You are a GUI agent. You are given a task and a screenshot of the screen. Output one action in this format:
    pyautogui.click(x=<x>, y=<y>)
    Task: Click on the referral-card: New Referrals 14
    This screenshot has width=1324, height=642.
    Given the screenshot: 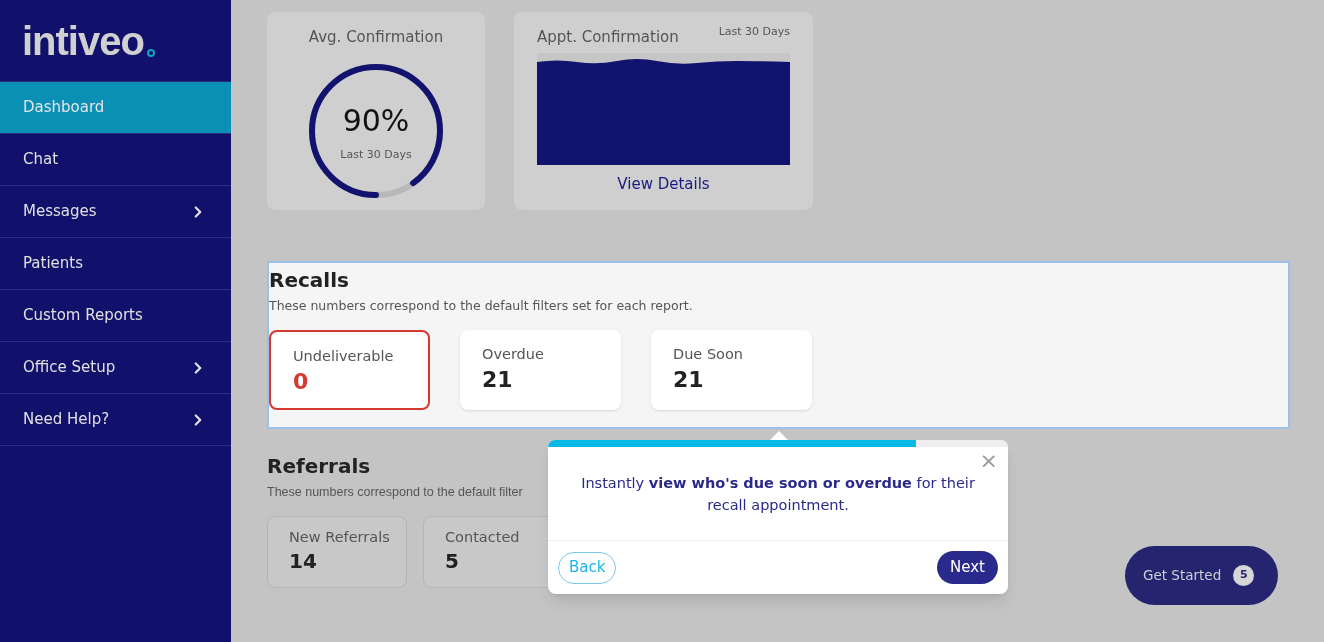 What is the action you would take?
    pyautogui.click(x=337, y=551)
    